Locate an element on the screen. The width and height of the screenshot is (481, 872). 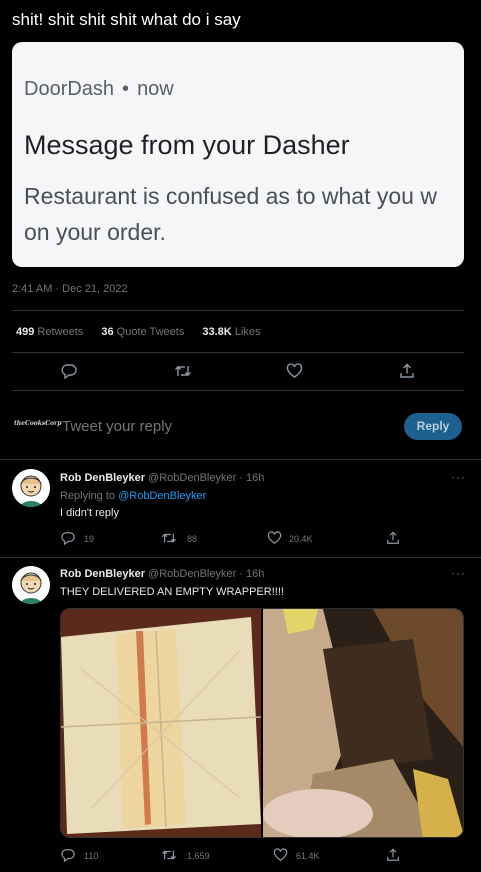
tweet-text: shit! shit shit shit what do i say is located at coordinates (126, 19).